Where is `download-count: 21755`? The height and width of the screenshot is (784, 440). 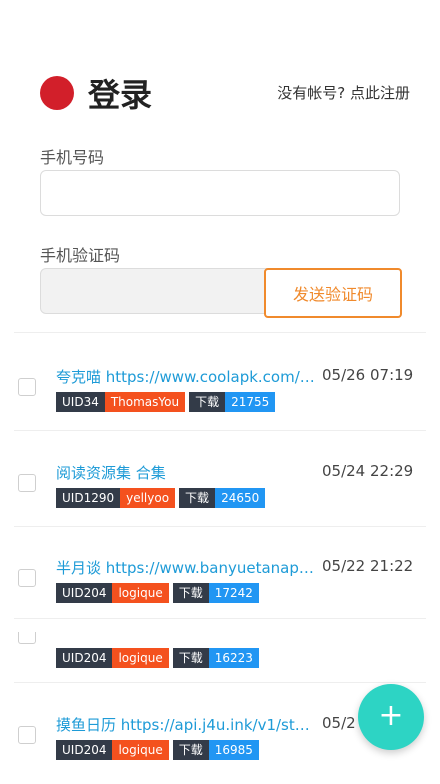
download-count: 21755 is located at coordinates (250, 402).